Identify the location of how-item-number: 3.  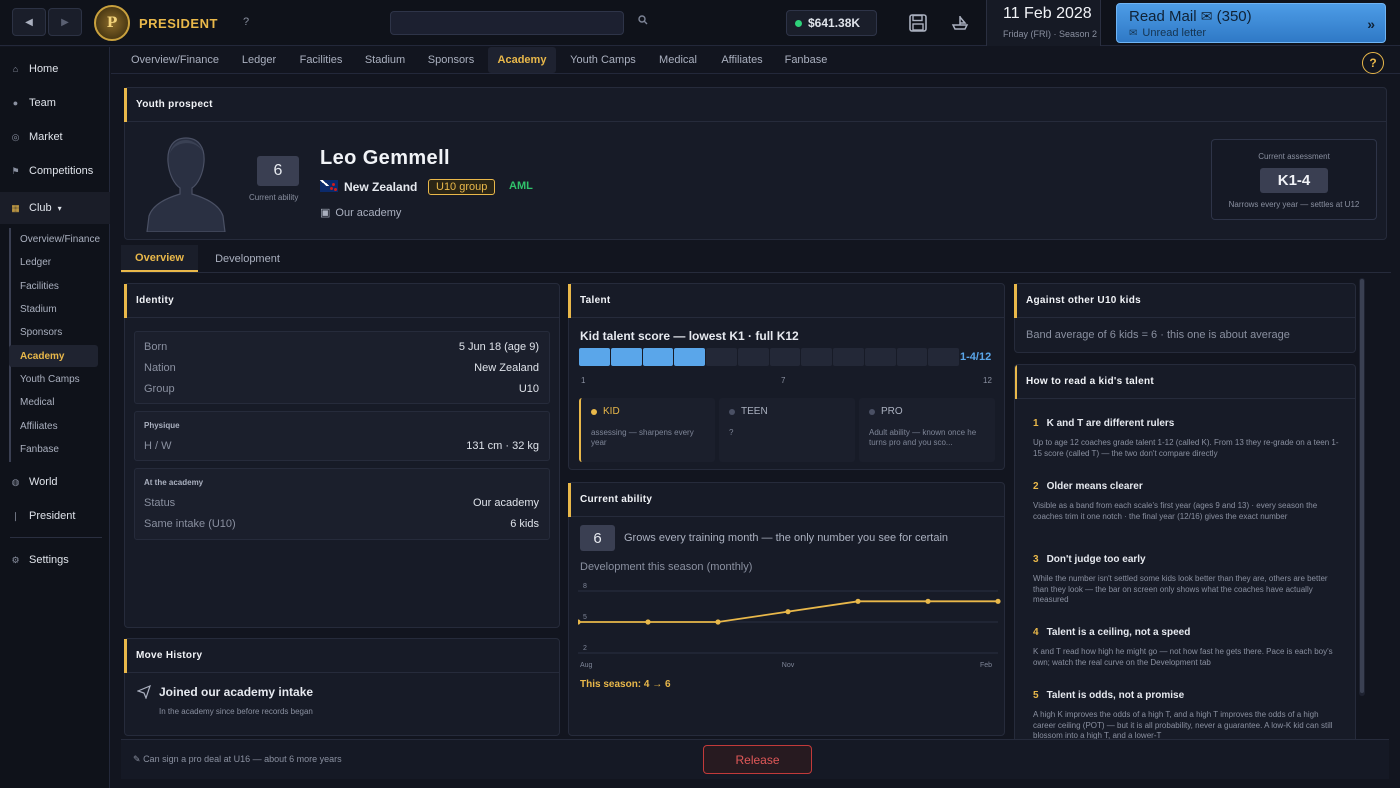
(1036, 559).